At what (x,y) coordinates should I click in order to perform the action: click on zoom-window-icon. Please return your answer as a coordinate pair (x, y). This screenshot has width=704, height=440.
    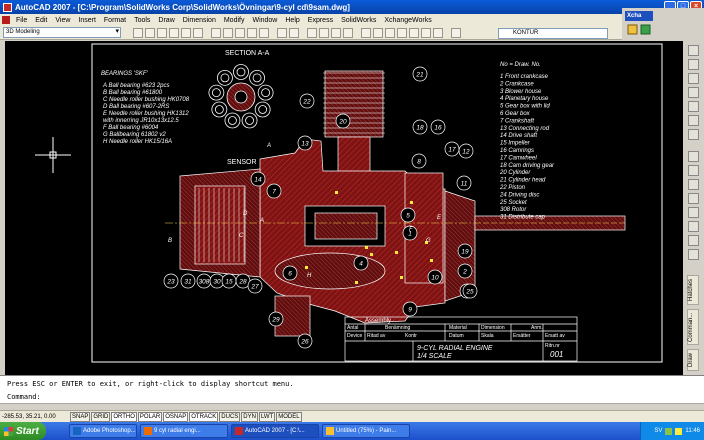
    Looking at the image, I should click on (336, 32).